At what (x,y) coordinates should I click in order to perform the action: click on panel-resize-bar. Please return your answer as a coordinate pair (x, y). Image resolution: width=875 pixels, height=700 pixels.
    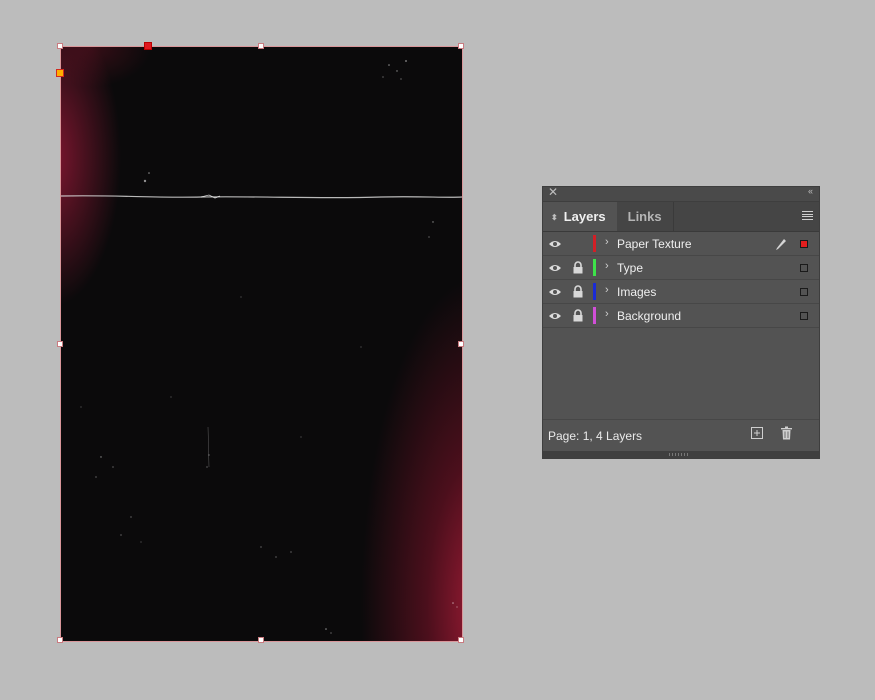
    Looking at the image, I should click on (681, 454).